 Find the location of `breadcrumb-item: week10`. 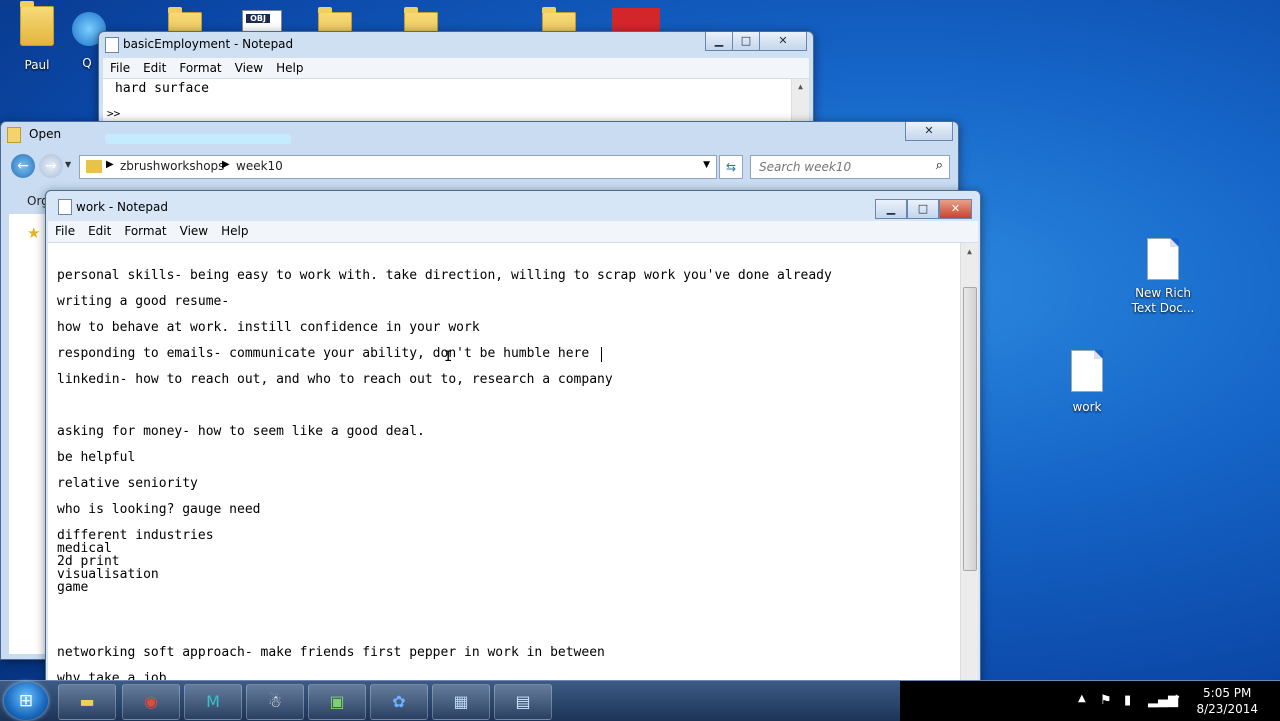

breadcrumb-item: week10 is located at coordinates (259, 166).